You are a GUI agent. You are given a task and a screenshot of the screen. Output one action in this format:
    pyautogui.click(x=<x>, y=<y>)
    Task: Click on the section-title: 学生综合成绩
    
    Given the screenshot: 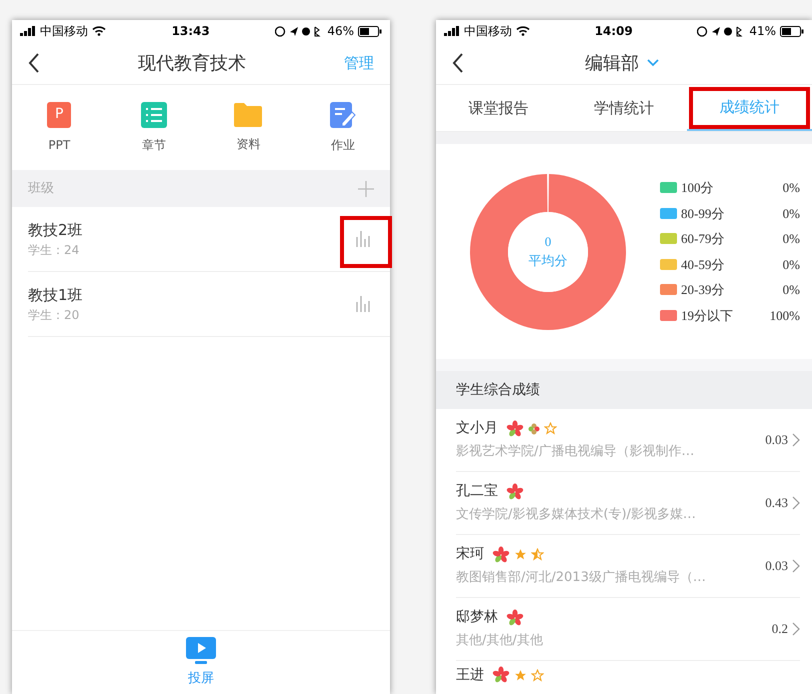 What is the action you would take?
    pyautogui.click(x=498, y=390)
    